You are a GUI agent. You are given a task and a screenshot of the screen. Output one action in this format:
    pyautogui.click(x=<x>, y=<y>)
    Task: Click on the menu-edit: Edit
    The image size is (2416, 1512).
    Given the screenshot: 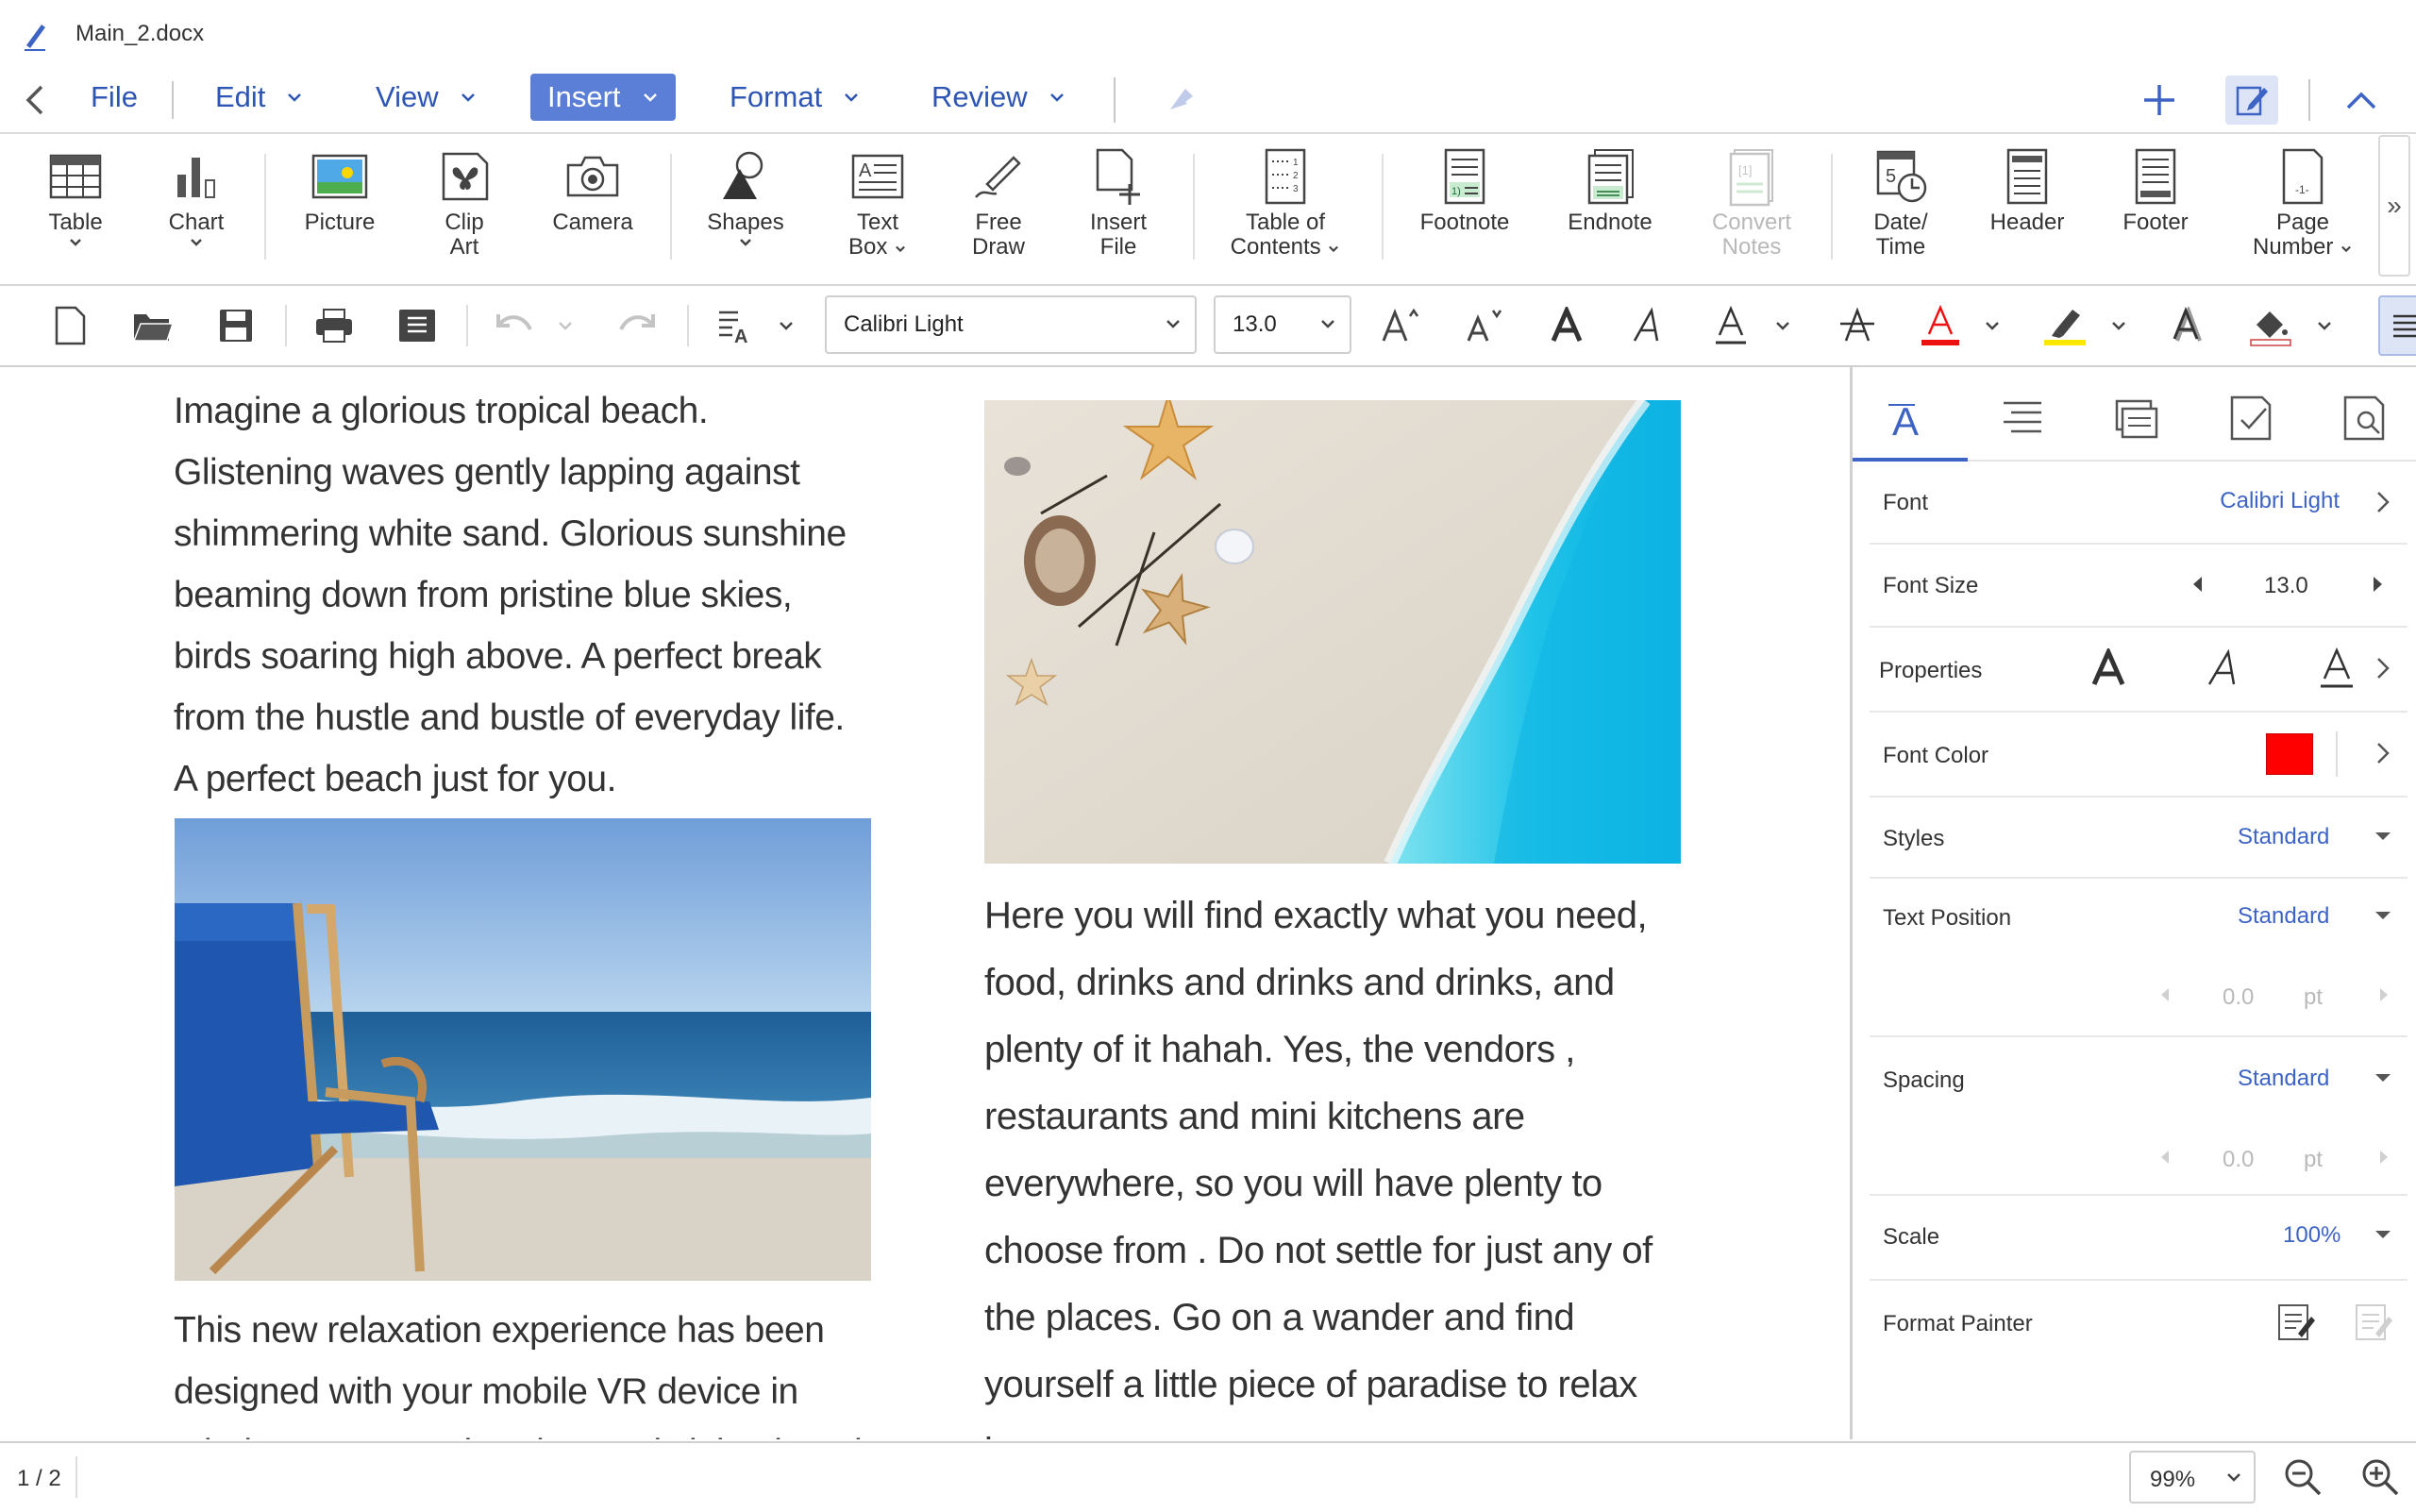 What is the action you would take?
    pyautogui.click(x=259, y=97)
    